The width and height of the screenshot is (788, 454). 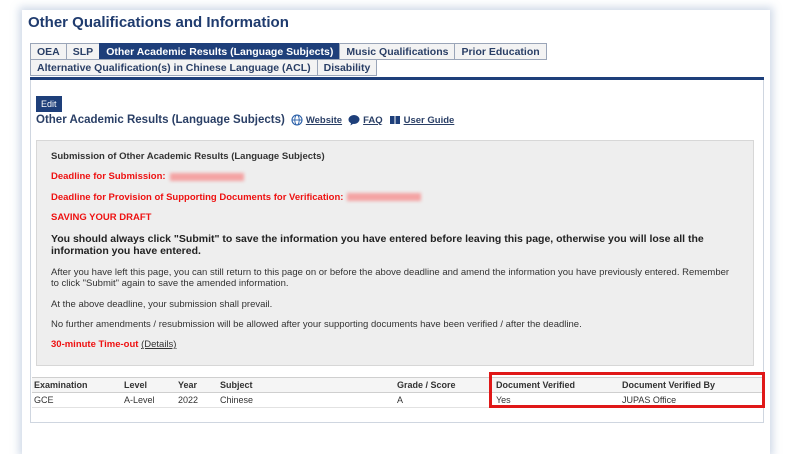 What do you see at coordinates (373, 120) in the screenshot?
I see `faq-link: FAQ` at bounding box center [373, 120].